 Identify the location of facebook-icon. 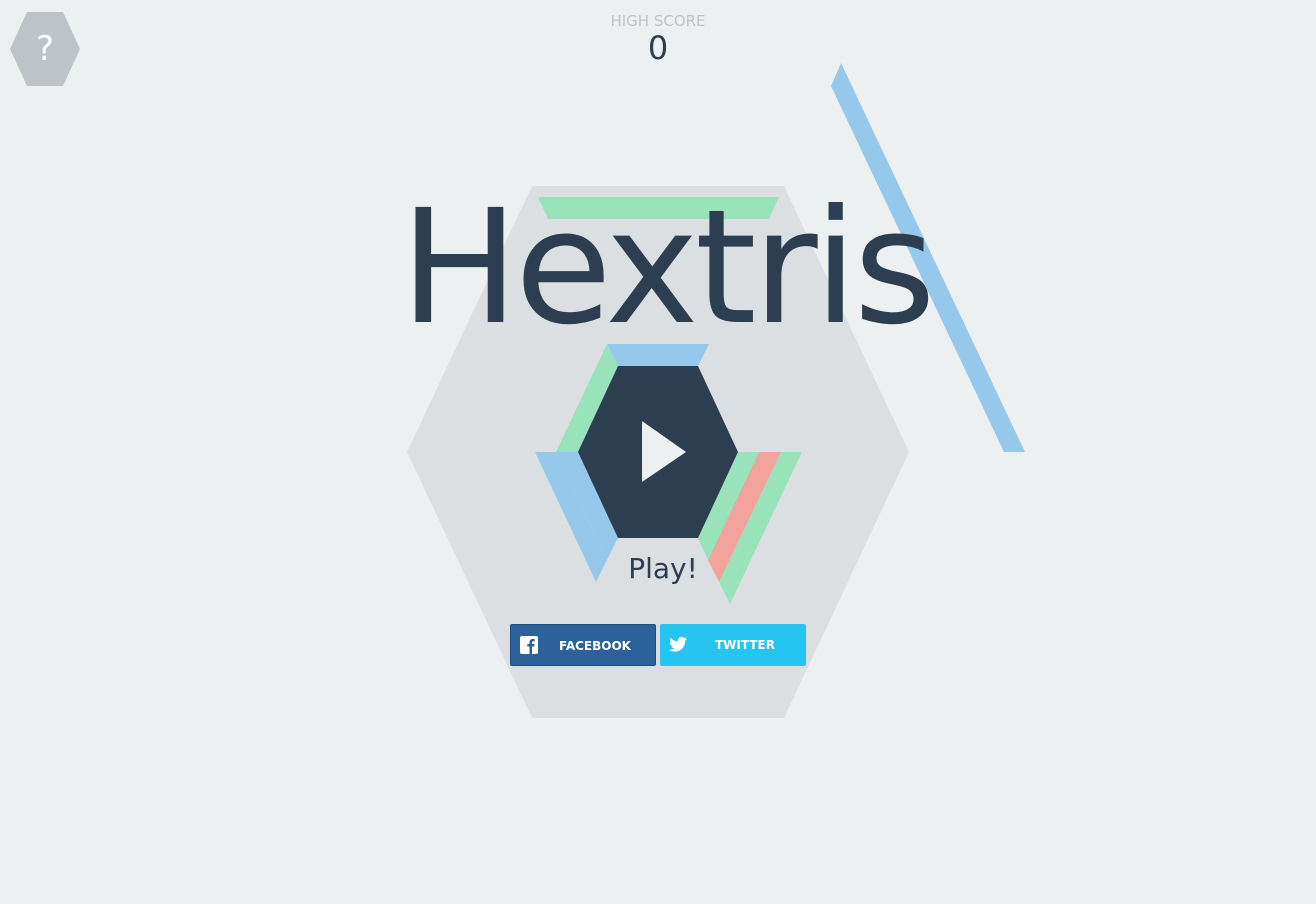
(529, 645).